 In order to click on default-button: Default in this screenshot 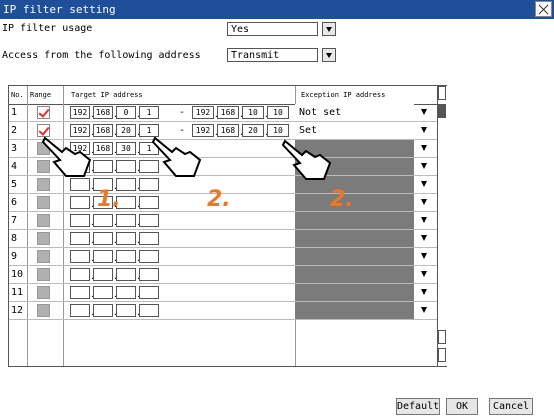, I will do `click(418, 406)`.